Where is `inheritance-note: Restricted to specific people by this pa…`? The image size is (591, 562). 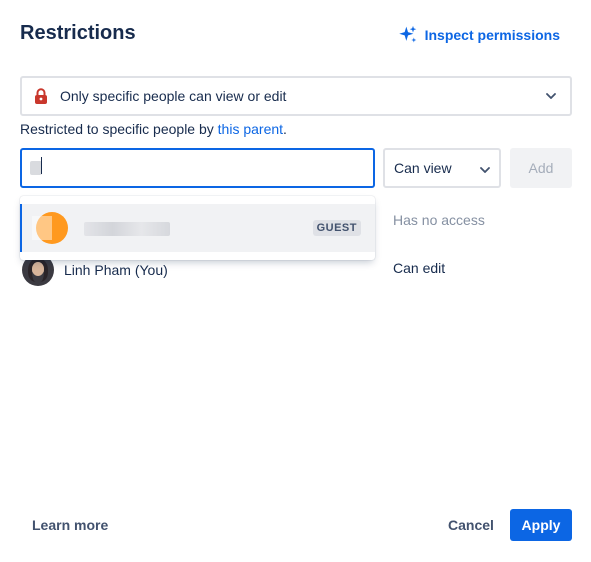
inheritance-note: Restricted to specific people by this pa… is located at coordinates (153, 129).